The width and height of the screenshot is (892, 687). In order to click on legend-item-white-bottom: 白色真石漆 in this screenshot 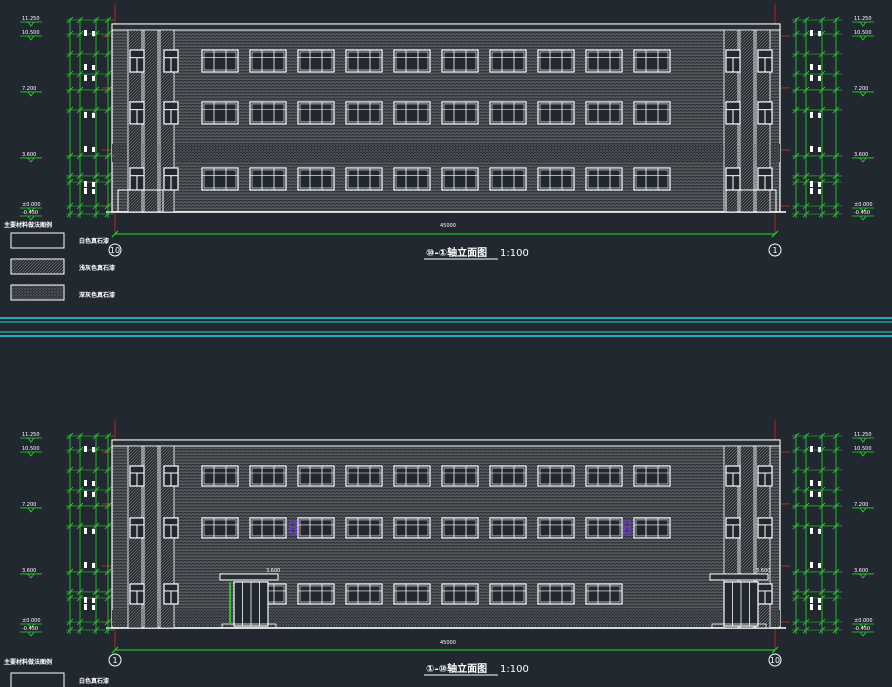, I will do `click(94, 681)`.